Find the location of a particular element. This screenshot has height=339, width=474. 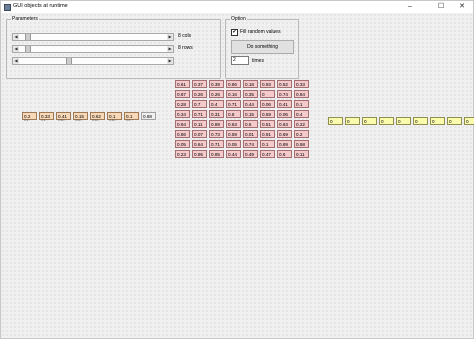

grid-cell: 0.15 is located at coordinates (250, 114).